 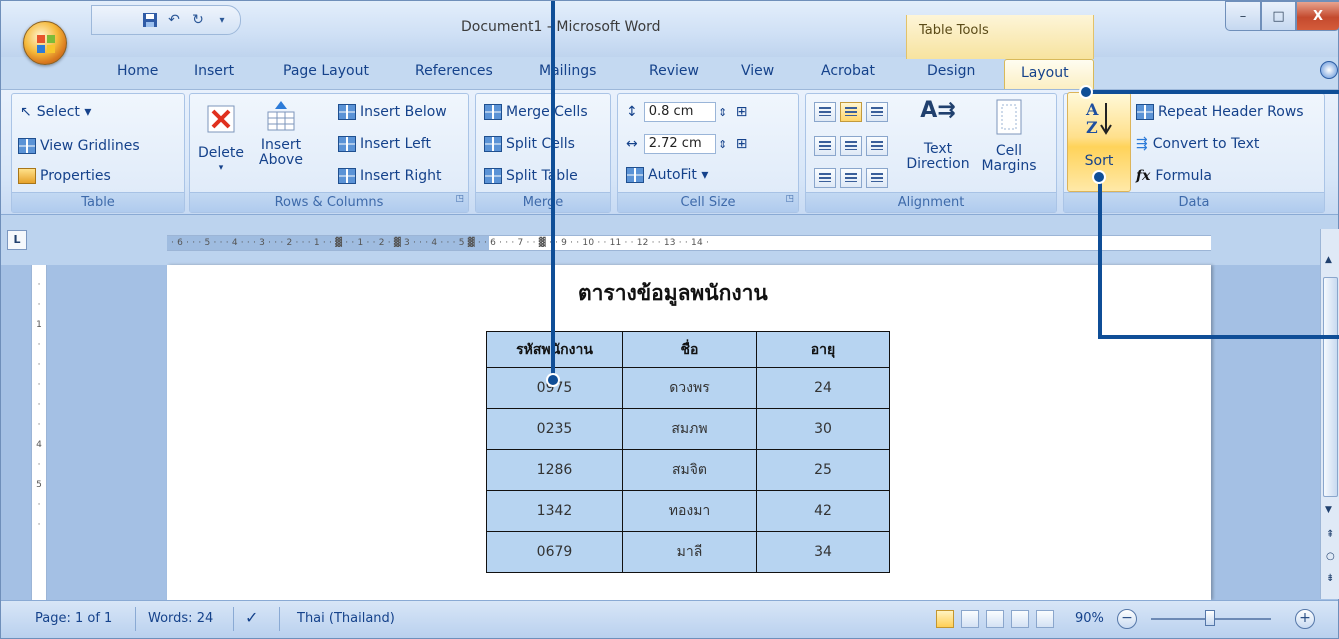 I want to click on redo-icon: ↻, so click(x=198, y=20).